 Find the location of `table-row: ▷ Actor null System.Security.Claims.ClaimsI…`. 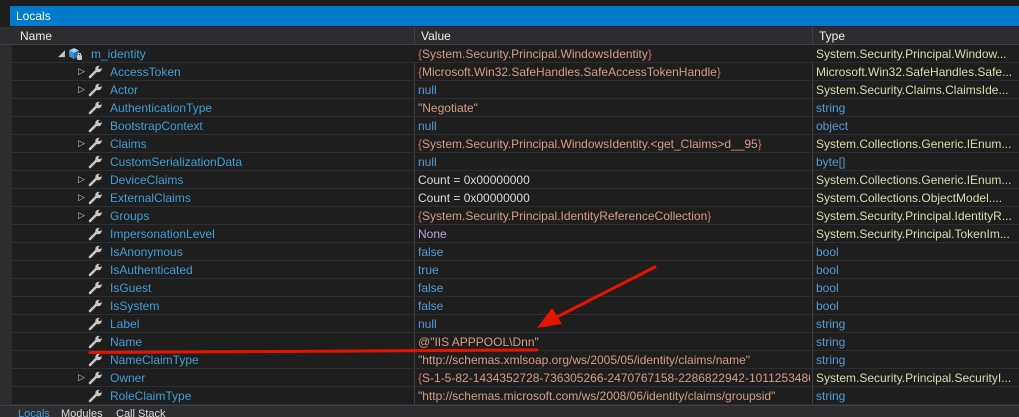

table-row: ▷ Actor null System.Security.Claims.ClaimsI… is located at coordinates (515, 90).